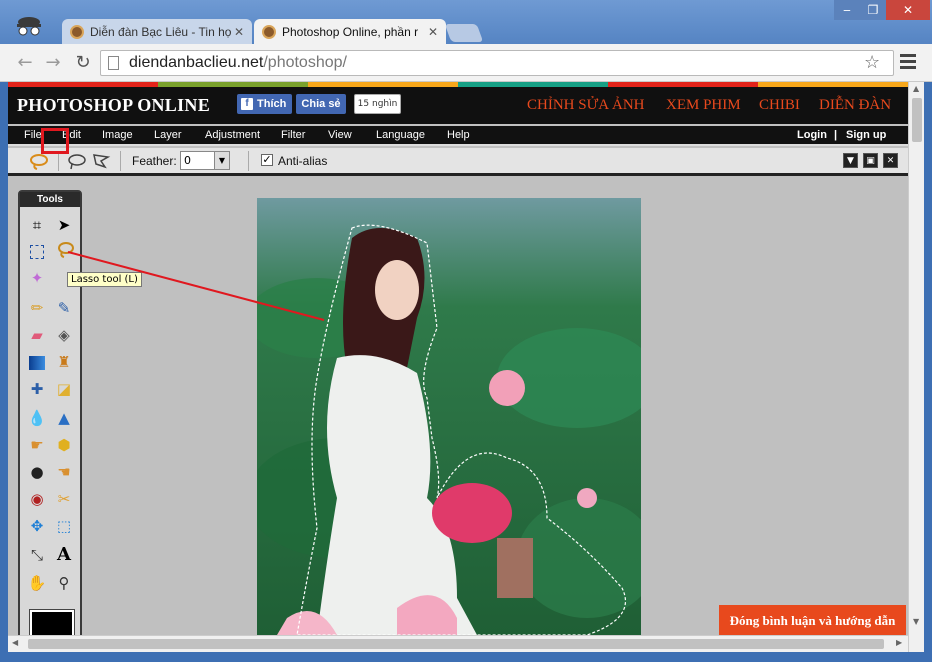  What do you see at coordinates (15, 642) in the screenshot?
I see `scroll-left-icon: ◀` at bounding box center [15, 642].